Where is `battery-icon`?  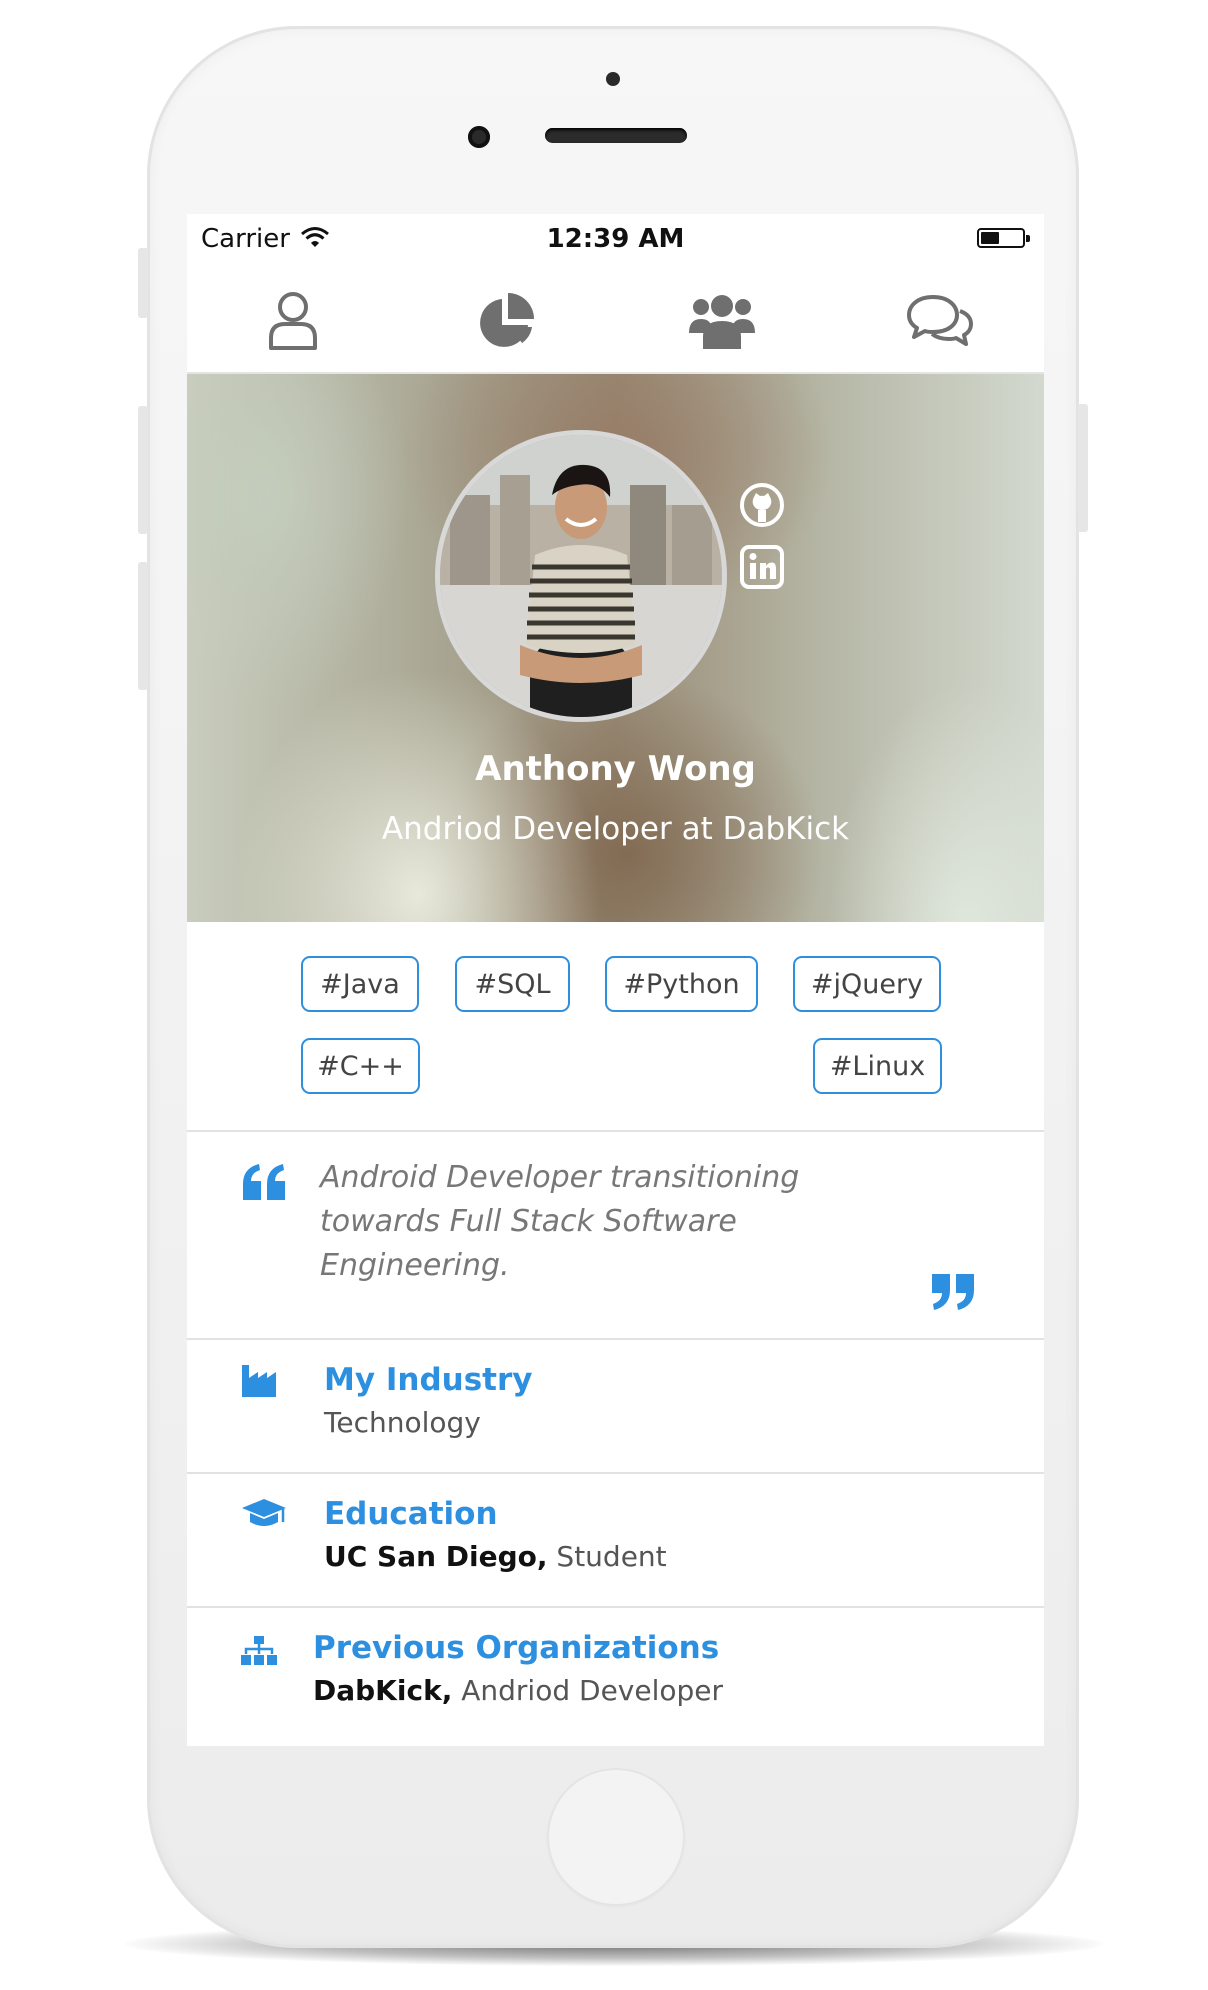 battery-icon is located at coordinates (1003, 238).